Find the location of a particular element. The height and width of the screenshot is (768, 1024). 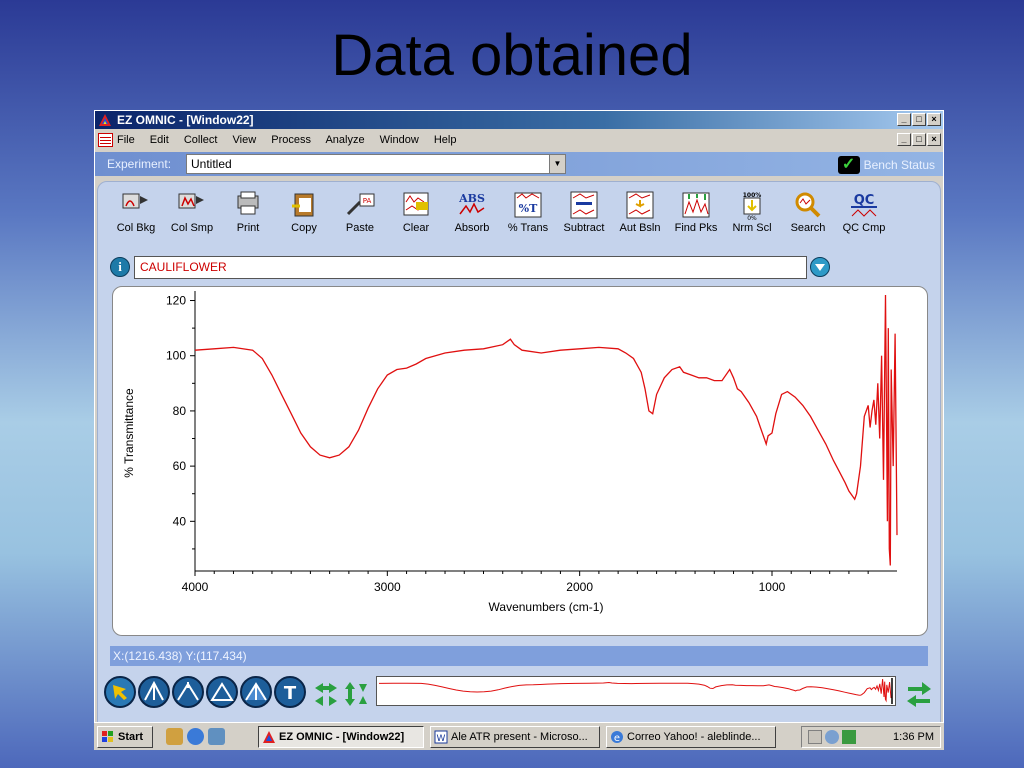

subtract-icon is located at coordinates (584, 205).